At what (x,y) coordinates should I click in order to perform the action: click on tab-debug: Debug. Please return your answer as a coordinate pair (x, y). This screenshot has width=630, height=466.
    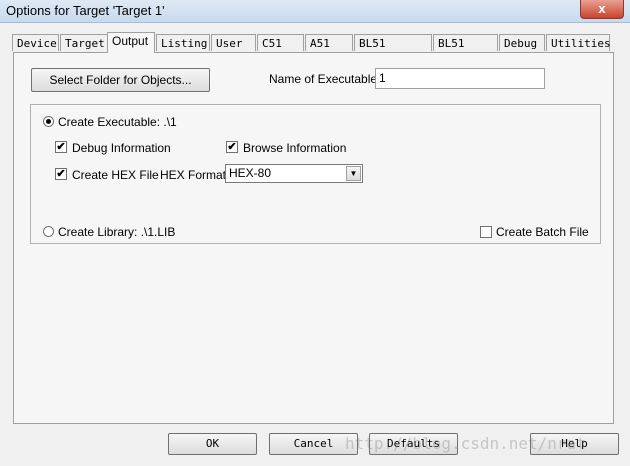
    Looking at the image, I should click on (522, 42).